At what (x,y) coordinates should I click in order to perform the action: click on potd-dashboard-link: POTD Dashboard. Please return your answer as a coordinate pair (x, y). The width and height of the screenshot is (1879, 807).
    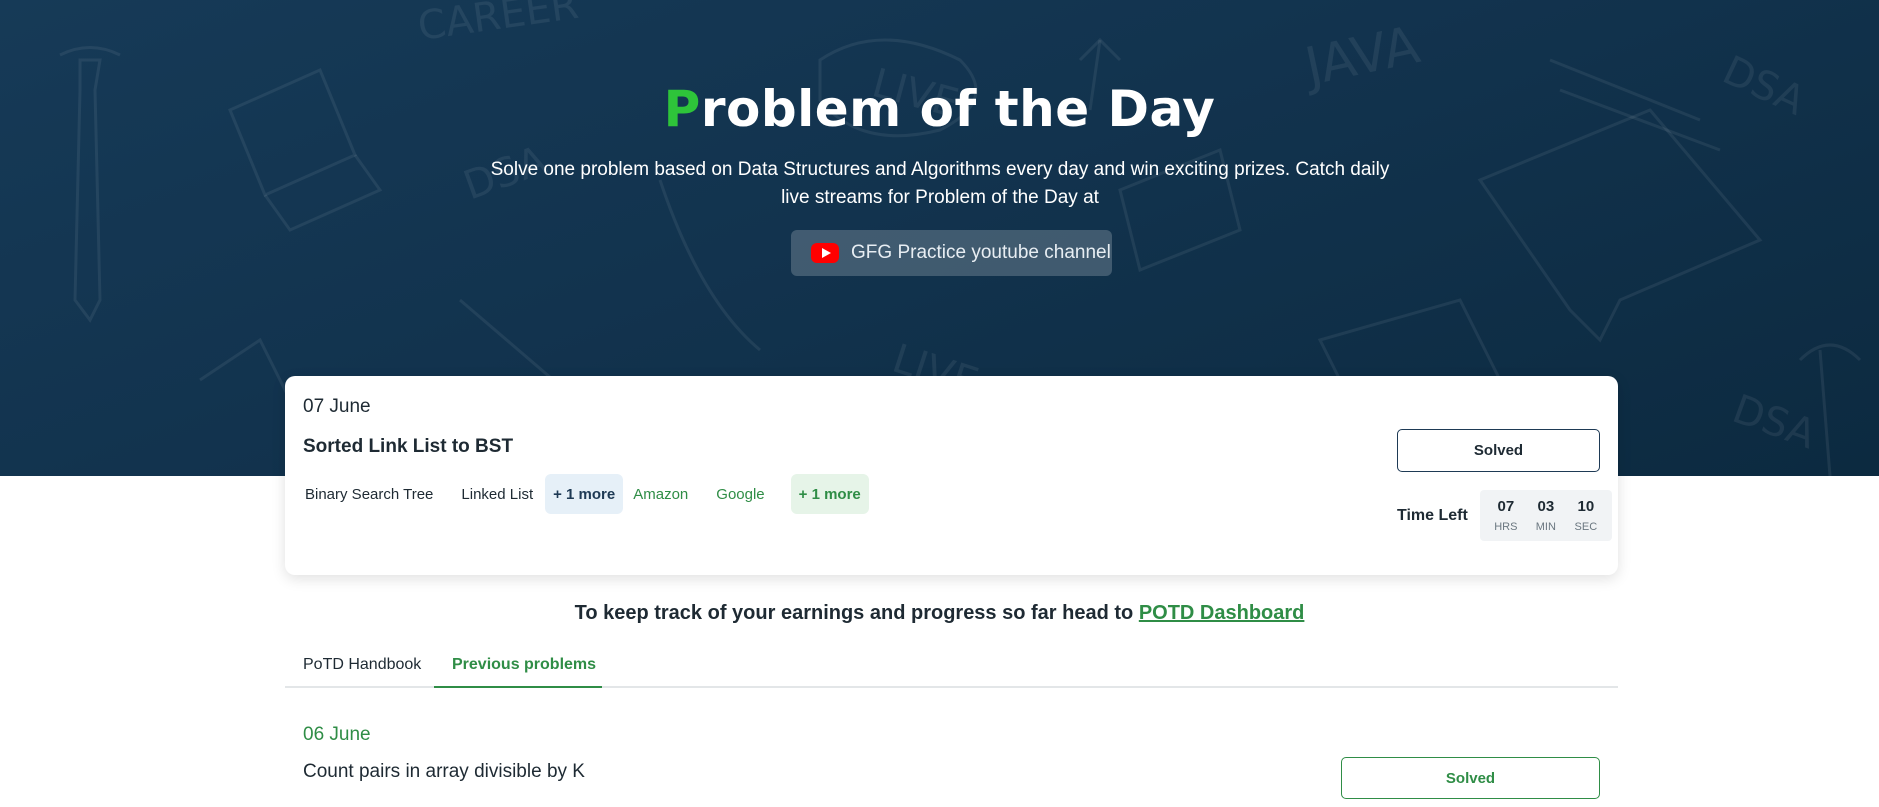
    Looking at the image, I should click on (1222, 613).